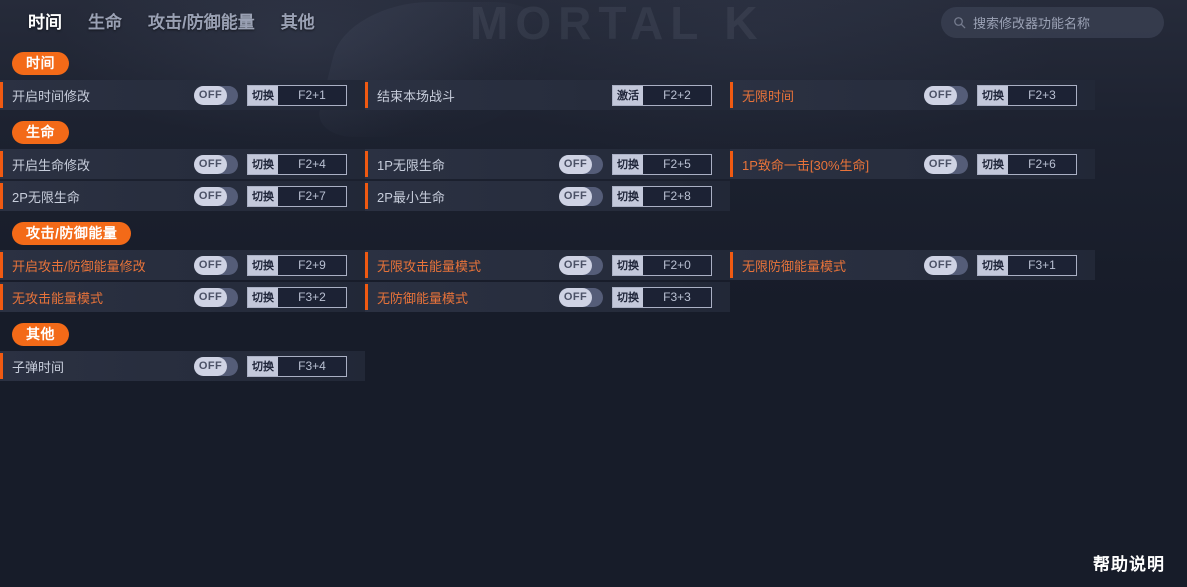  I want to click on hotkey-key-label: F2+2, so click(677, 95).